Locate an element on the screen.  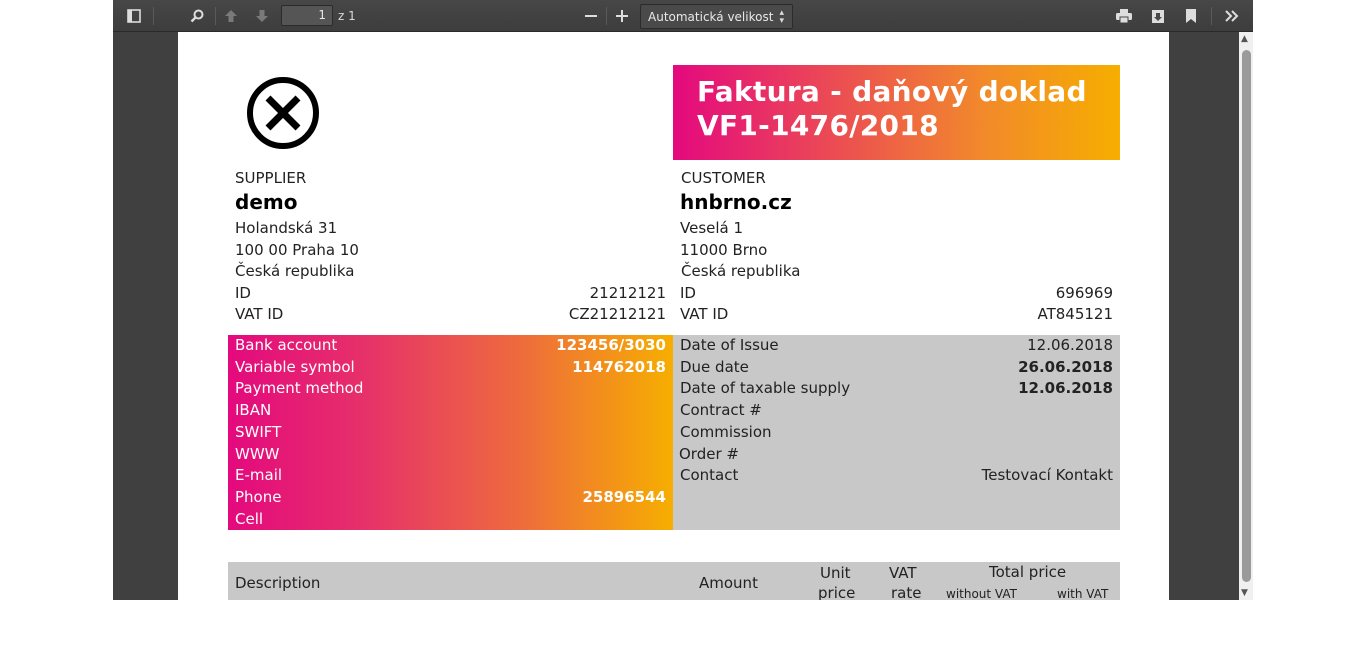
payment-row: Cell is located at coordinates (249, 518).